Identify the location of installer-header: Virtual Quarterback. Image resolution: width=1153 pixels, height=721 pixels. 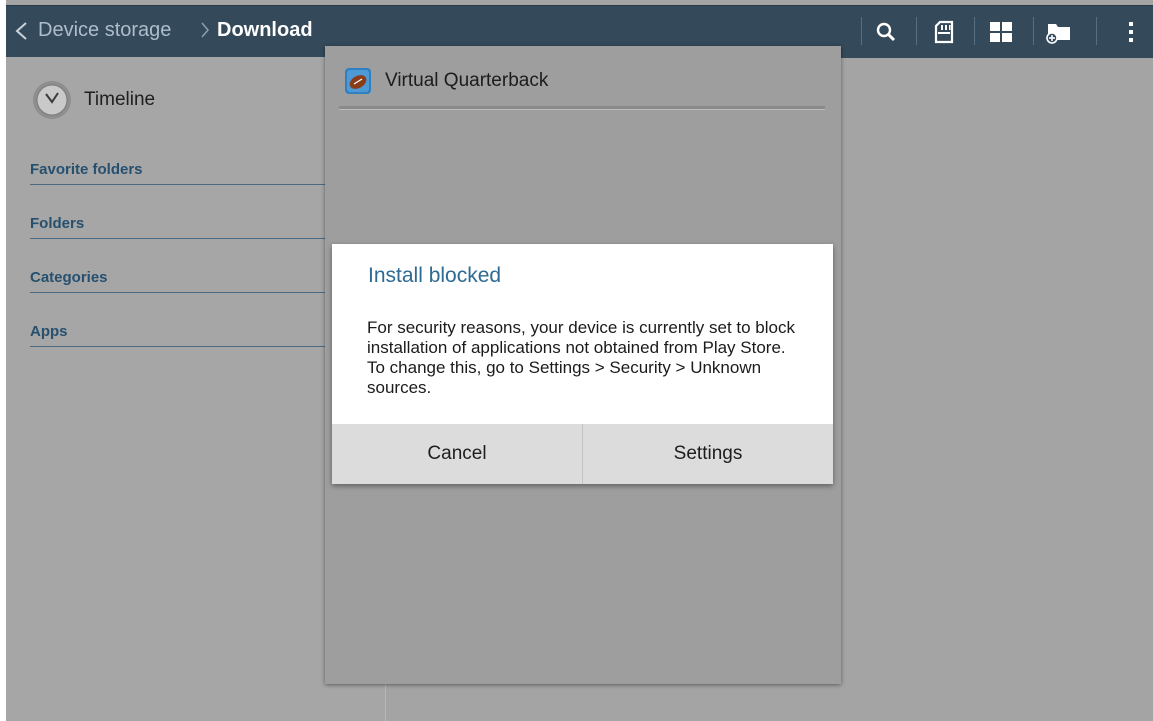
(446, 81).